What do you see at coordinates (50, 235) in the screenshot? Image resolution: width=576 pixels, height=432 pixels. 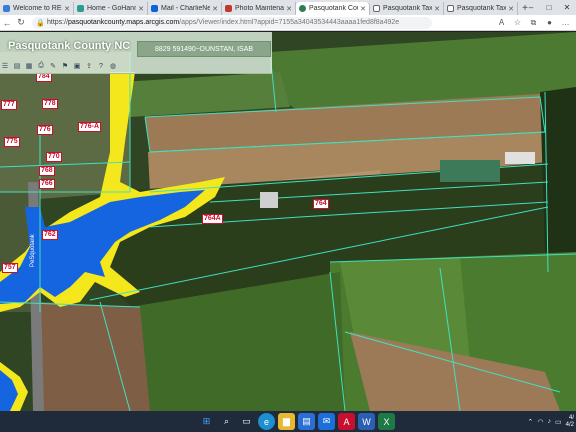 I see `parcel-label-762: 762` at bounding box center [50, 235].